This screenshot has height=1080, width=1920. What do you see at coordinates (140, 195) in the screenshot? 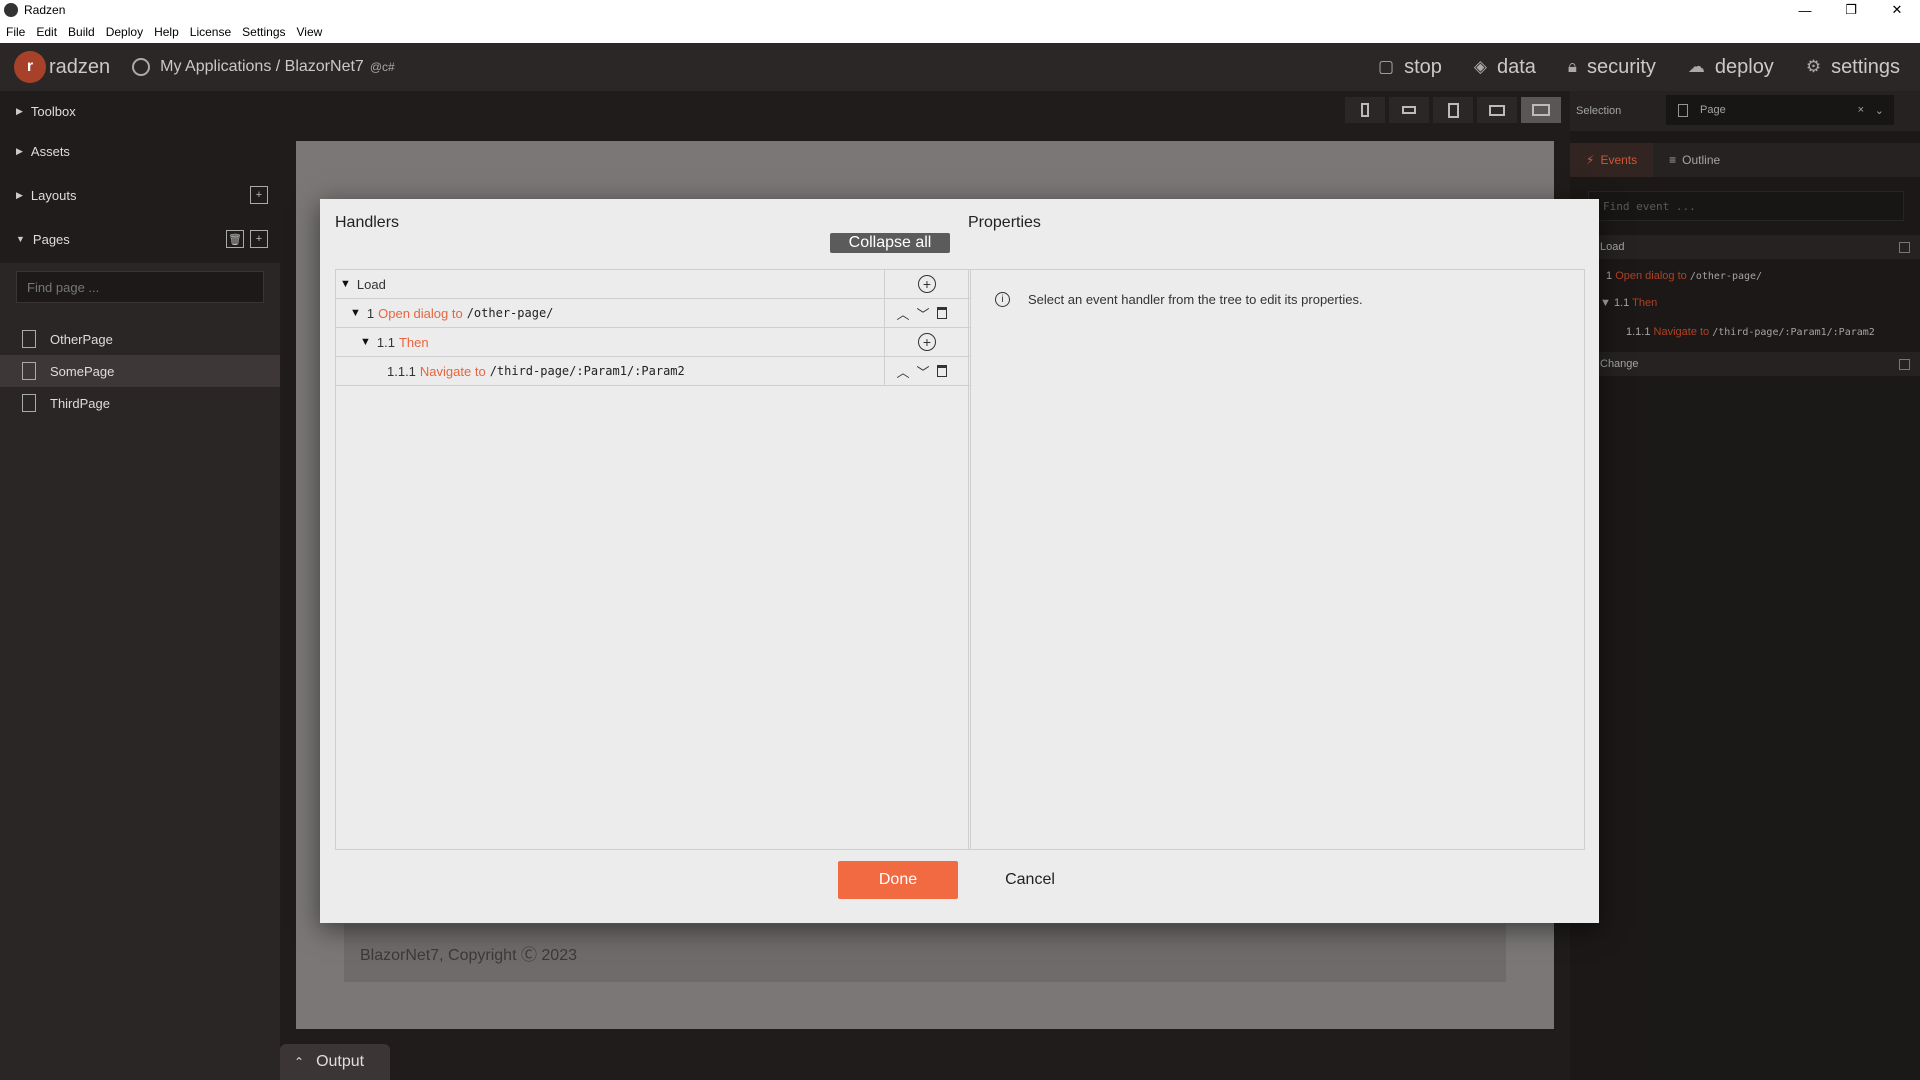
I see `layouts-section: ▶ Layouts +` at bounding box center [140, 195].